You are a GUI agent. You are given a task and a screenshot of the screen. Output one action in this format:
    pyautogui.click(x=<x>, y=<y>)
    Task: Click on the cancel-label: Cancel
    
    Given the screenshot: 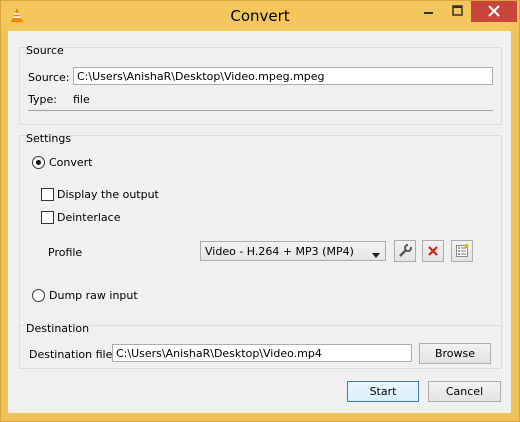 What is the action you would take?
    pyautogui.click(x=464, y=391)
    